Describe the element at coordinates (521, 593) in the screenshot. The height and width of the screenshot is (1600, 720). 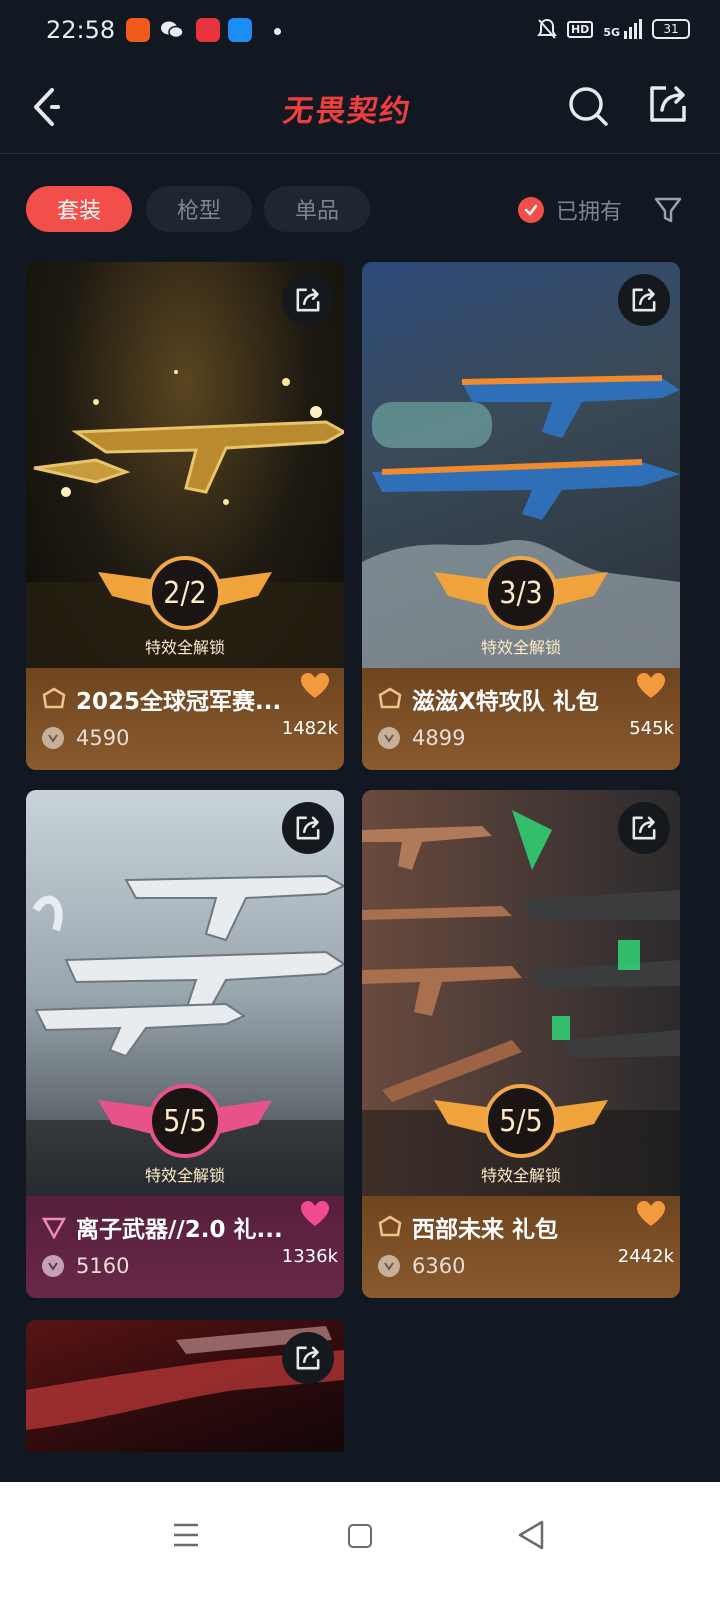
I see `badge-progress: 3/3` at that location.